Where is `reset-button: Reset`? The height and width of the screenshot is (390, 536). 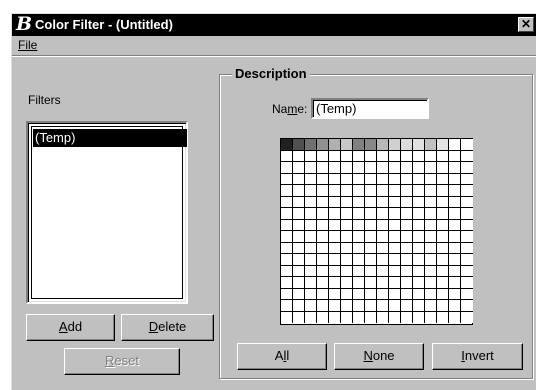
reset-button: Reset is located at coordinates (122, 361).